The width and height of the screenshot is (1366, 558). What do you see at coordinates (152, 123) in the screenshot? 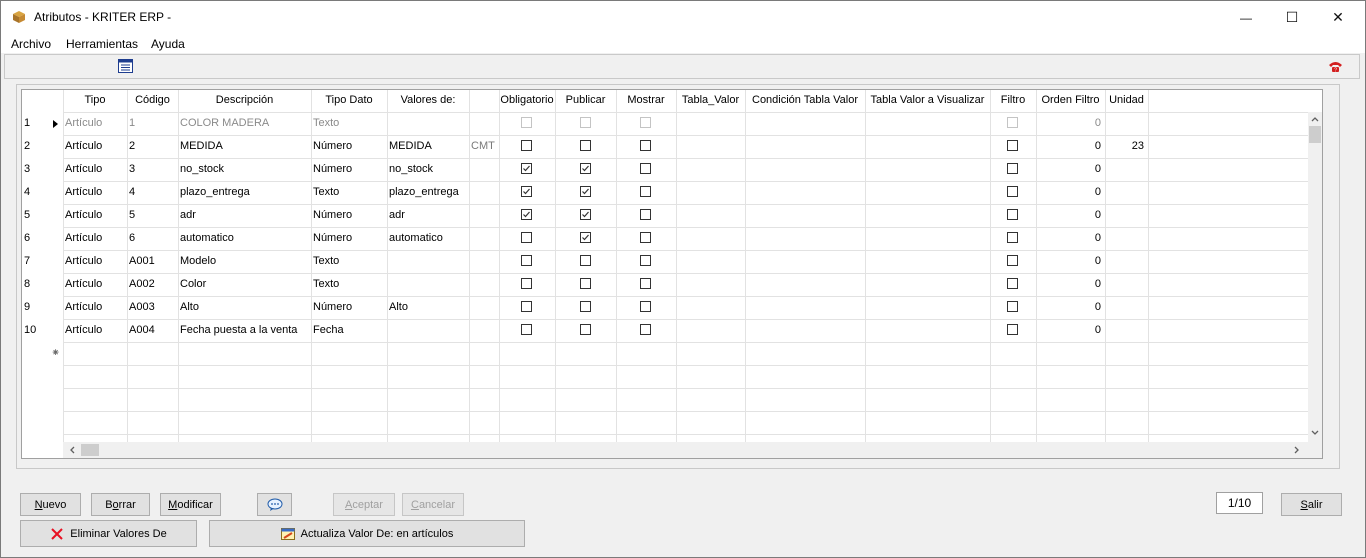
I see `cell-codigo: 1` at bounding box center [152, 123].